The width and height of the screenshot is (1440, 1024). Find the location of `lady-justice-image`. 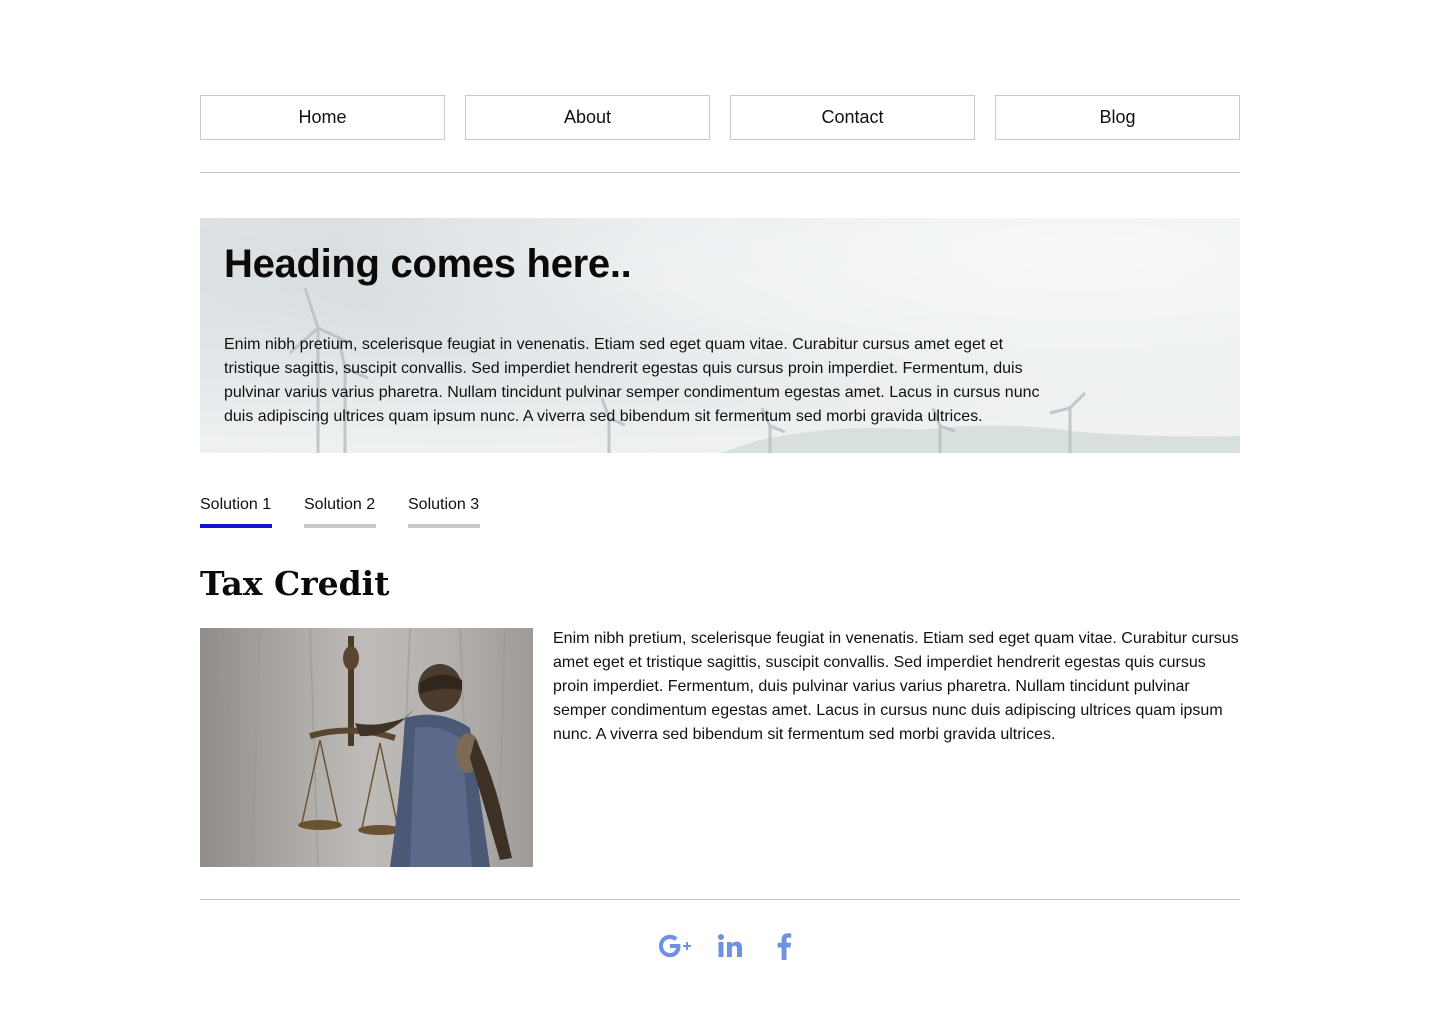

lady-justice-image is located at coordinates (366, 747).